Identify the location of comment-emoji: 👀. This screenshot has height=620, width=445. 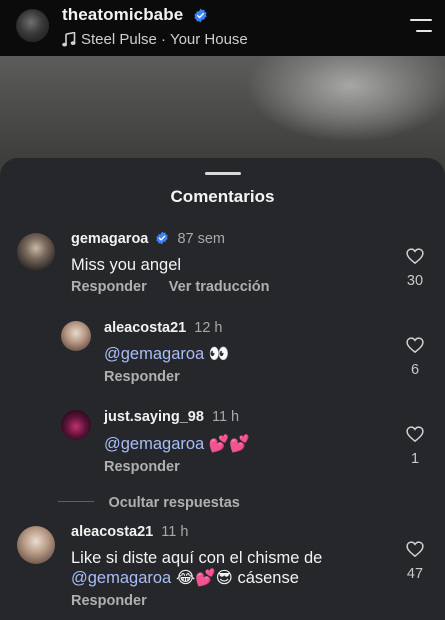
(219, 353).